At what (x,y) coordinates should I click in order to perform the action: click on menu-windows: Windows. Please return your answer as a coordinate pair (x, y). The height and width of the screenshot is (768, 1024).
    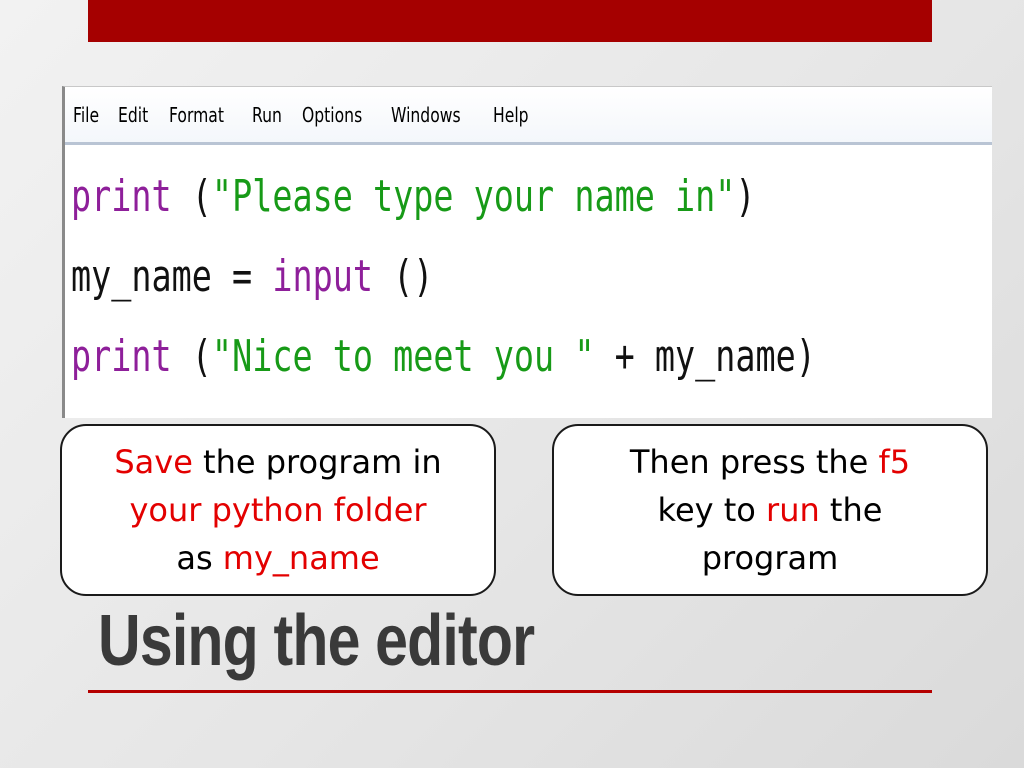
    Looking at the image, I should click on (426, 115).